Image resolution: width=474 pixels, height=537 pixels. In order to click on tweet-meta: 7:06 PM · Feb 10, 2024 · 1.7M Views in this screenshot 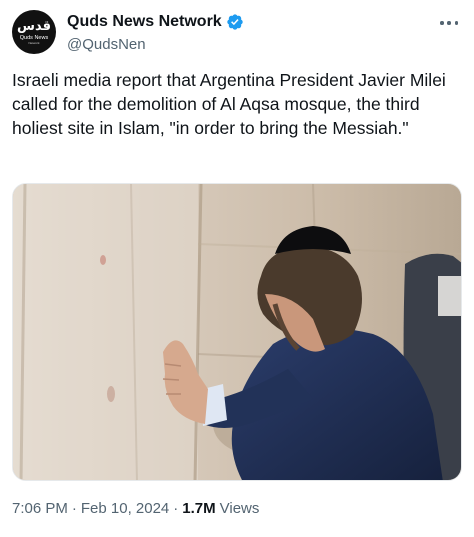, I will do `click(135, 508)`.